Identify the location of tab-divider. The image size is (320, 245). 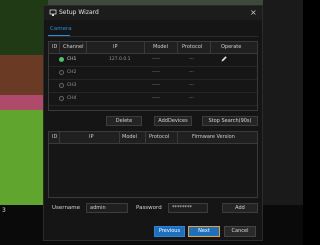
(153, 36).